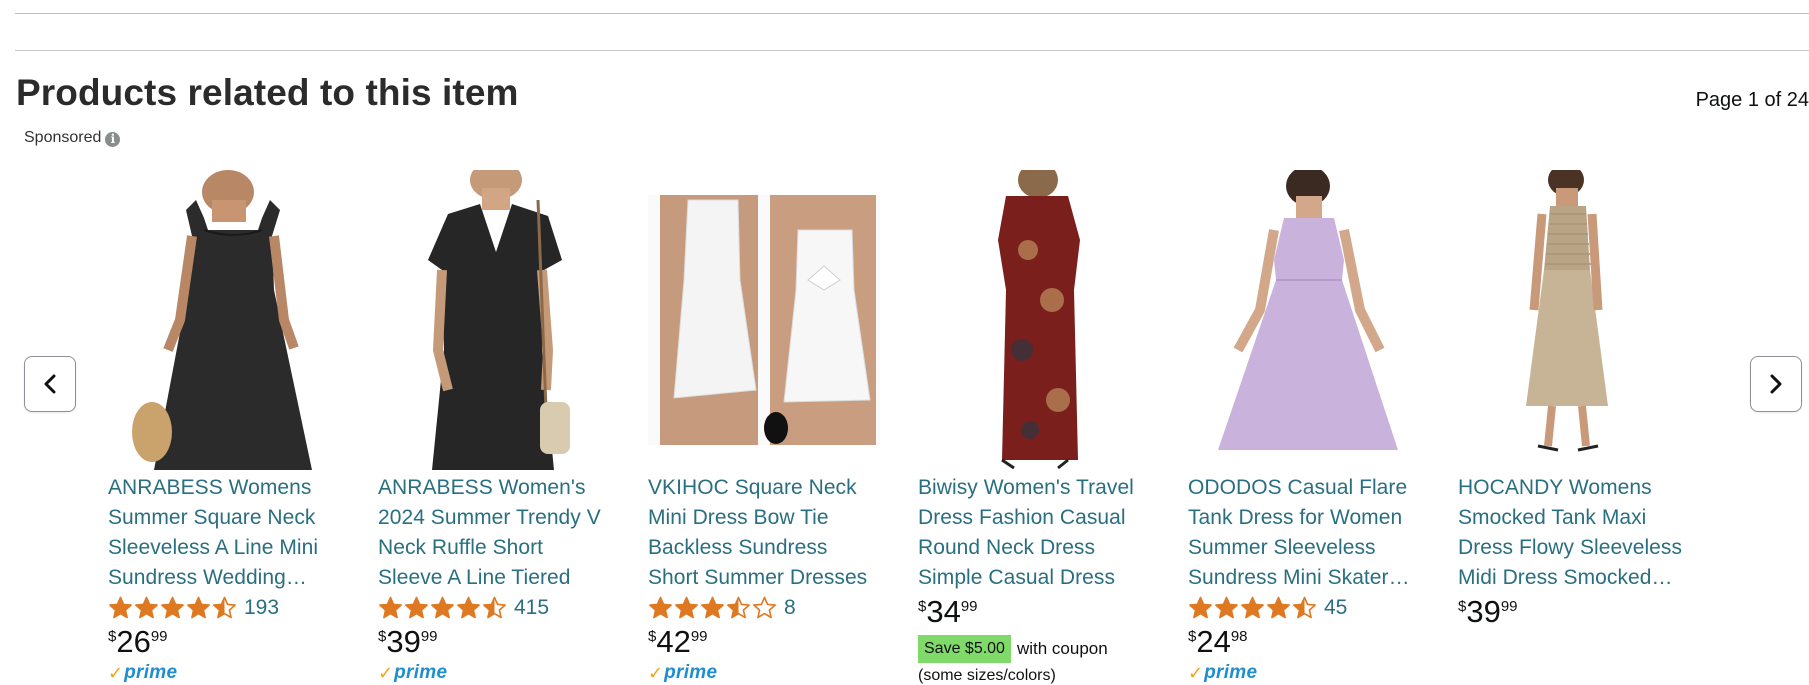 The image size is (1809, 685). Describe the element at coordinates (987, 675) in the screenshot. I see `coupon-note: (some sizes/colors)` at that location.